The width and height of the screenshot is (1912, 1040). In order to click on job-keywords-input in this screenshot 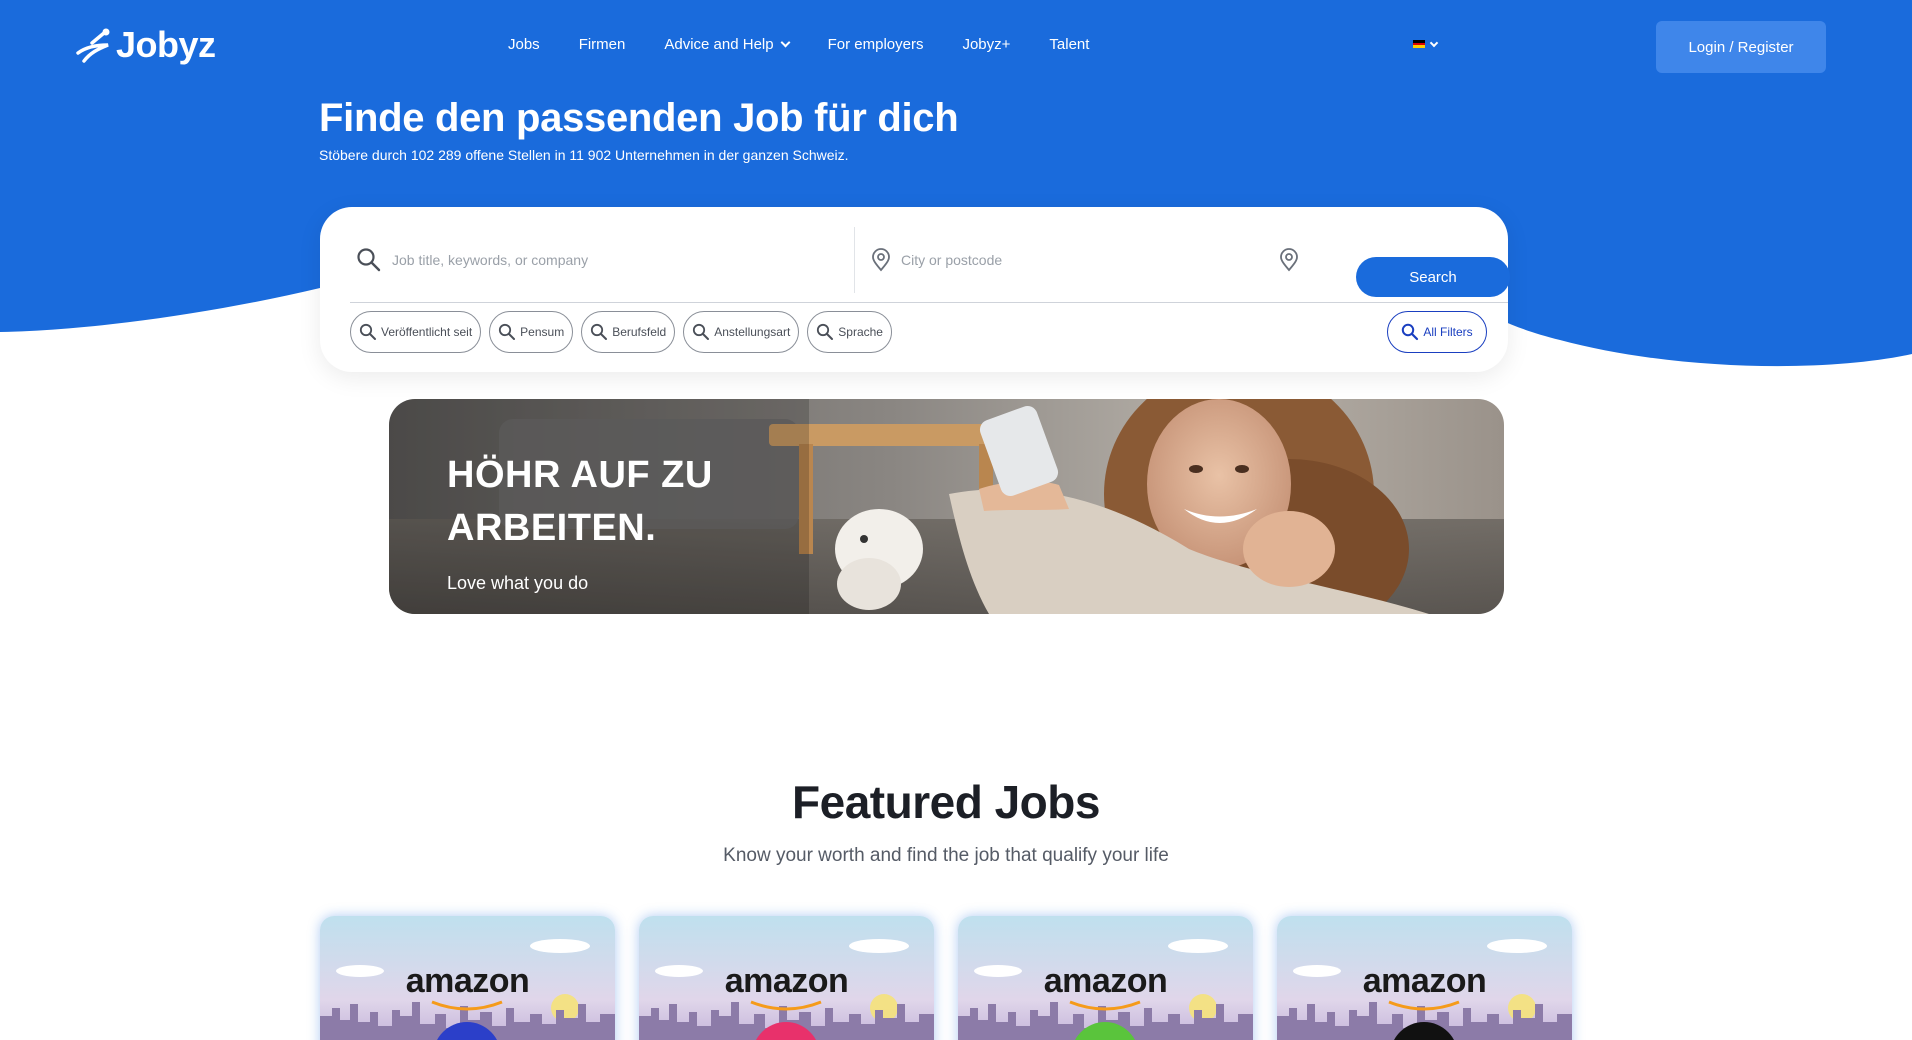, I will do `click(582, 260)`.